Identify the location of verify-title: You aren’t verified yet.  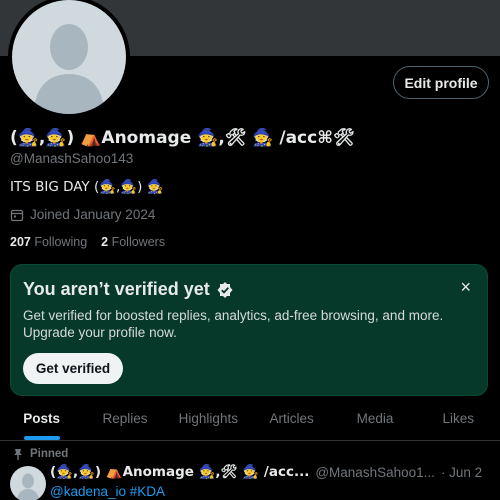
(128, 289).